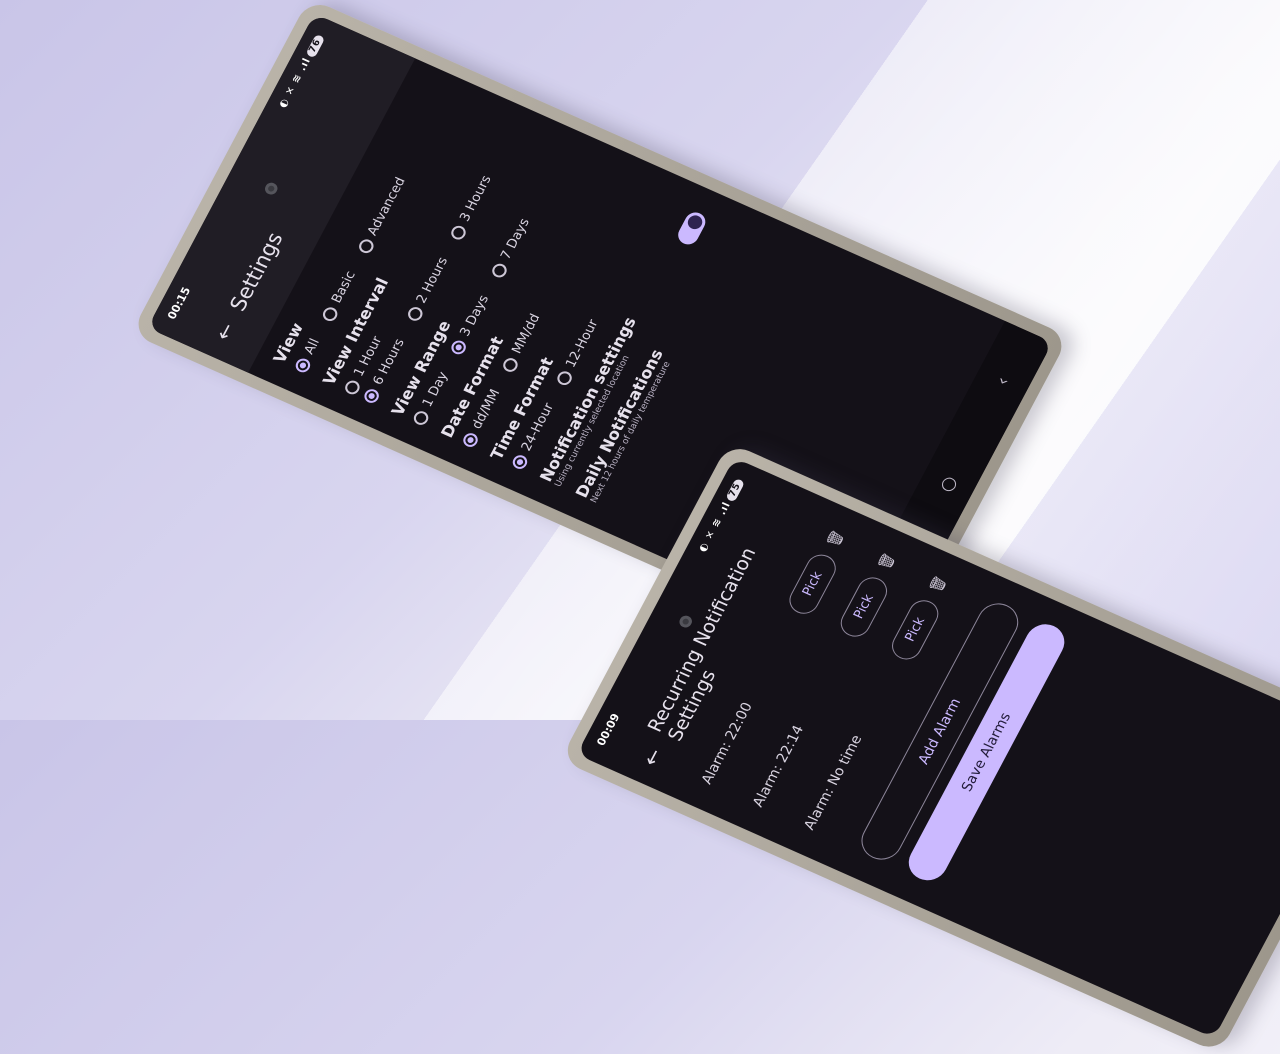 This screenshot has width=1280, height=1054. I want to click on status-time: 00:09, so click(608, 729).